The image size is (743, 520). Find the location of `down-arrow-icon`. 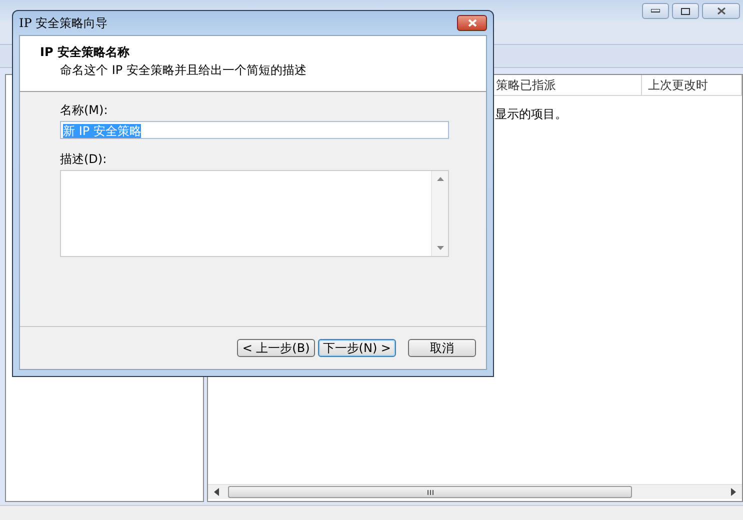

down-arrow-icon is located at coordinates (440, 248).